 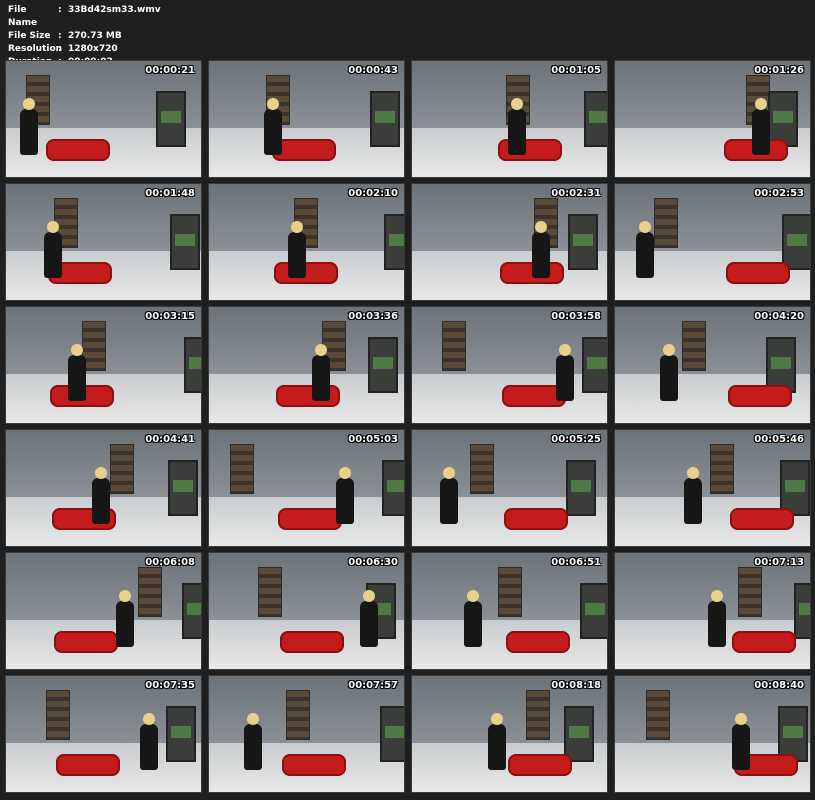 What do you see at coordinates (103, 119) in the screenshot?
I see `video-thumbnail: 00:00:21` at bounding box center [103, 119].